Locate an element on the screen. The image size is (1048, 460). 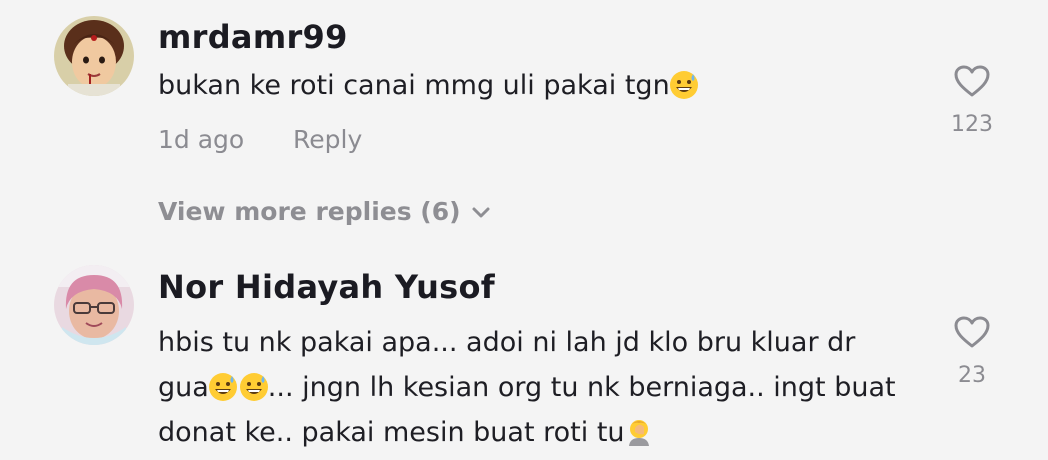
like-count: 23 is located at coordinates (972, 375).